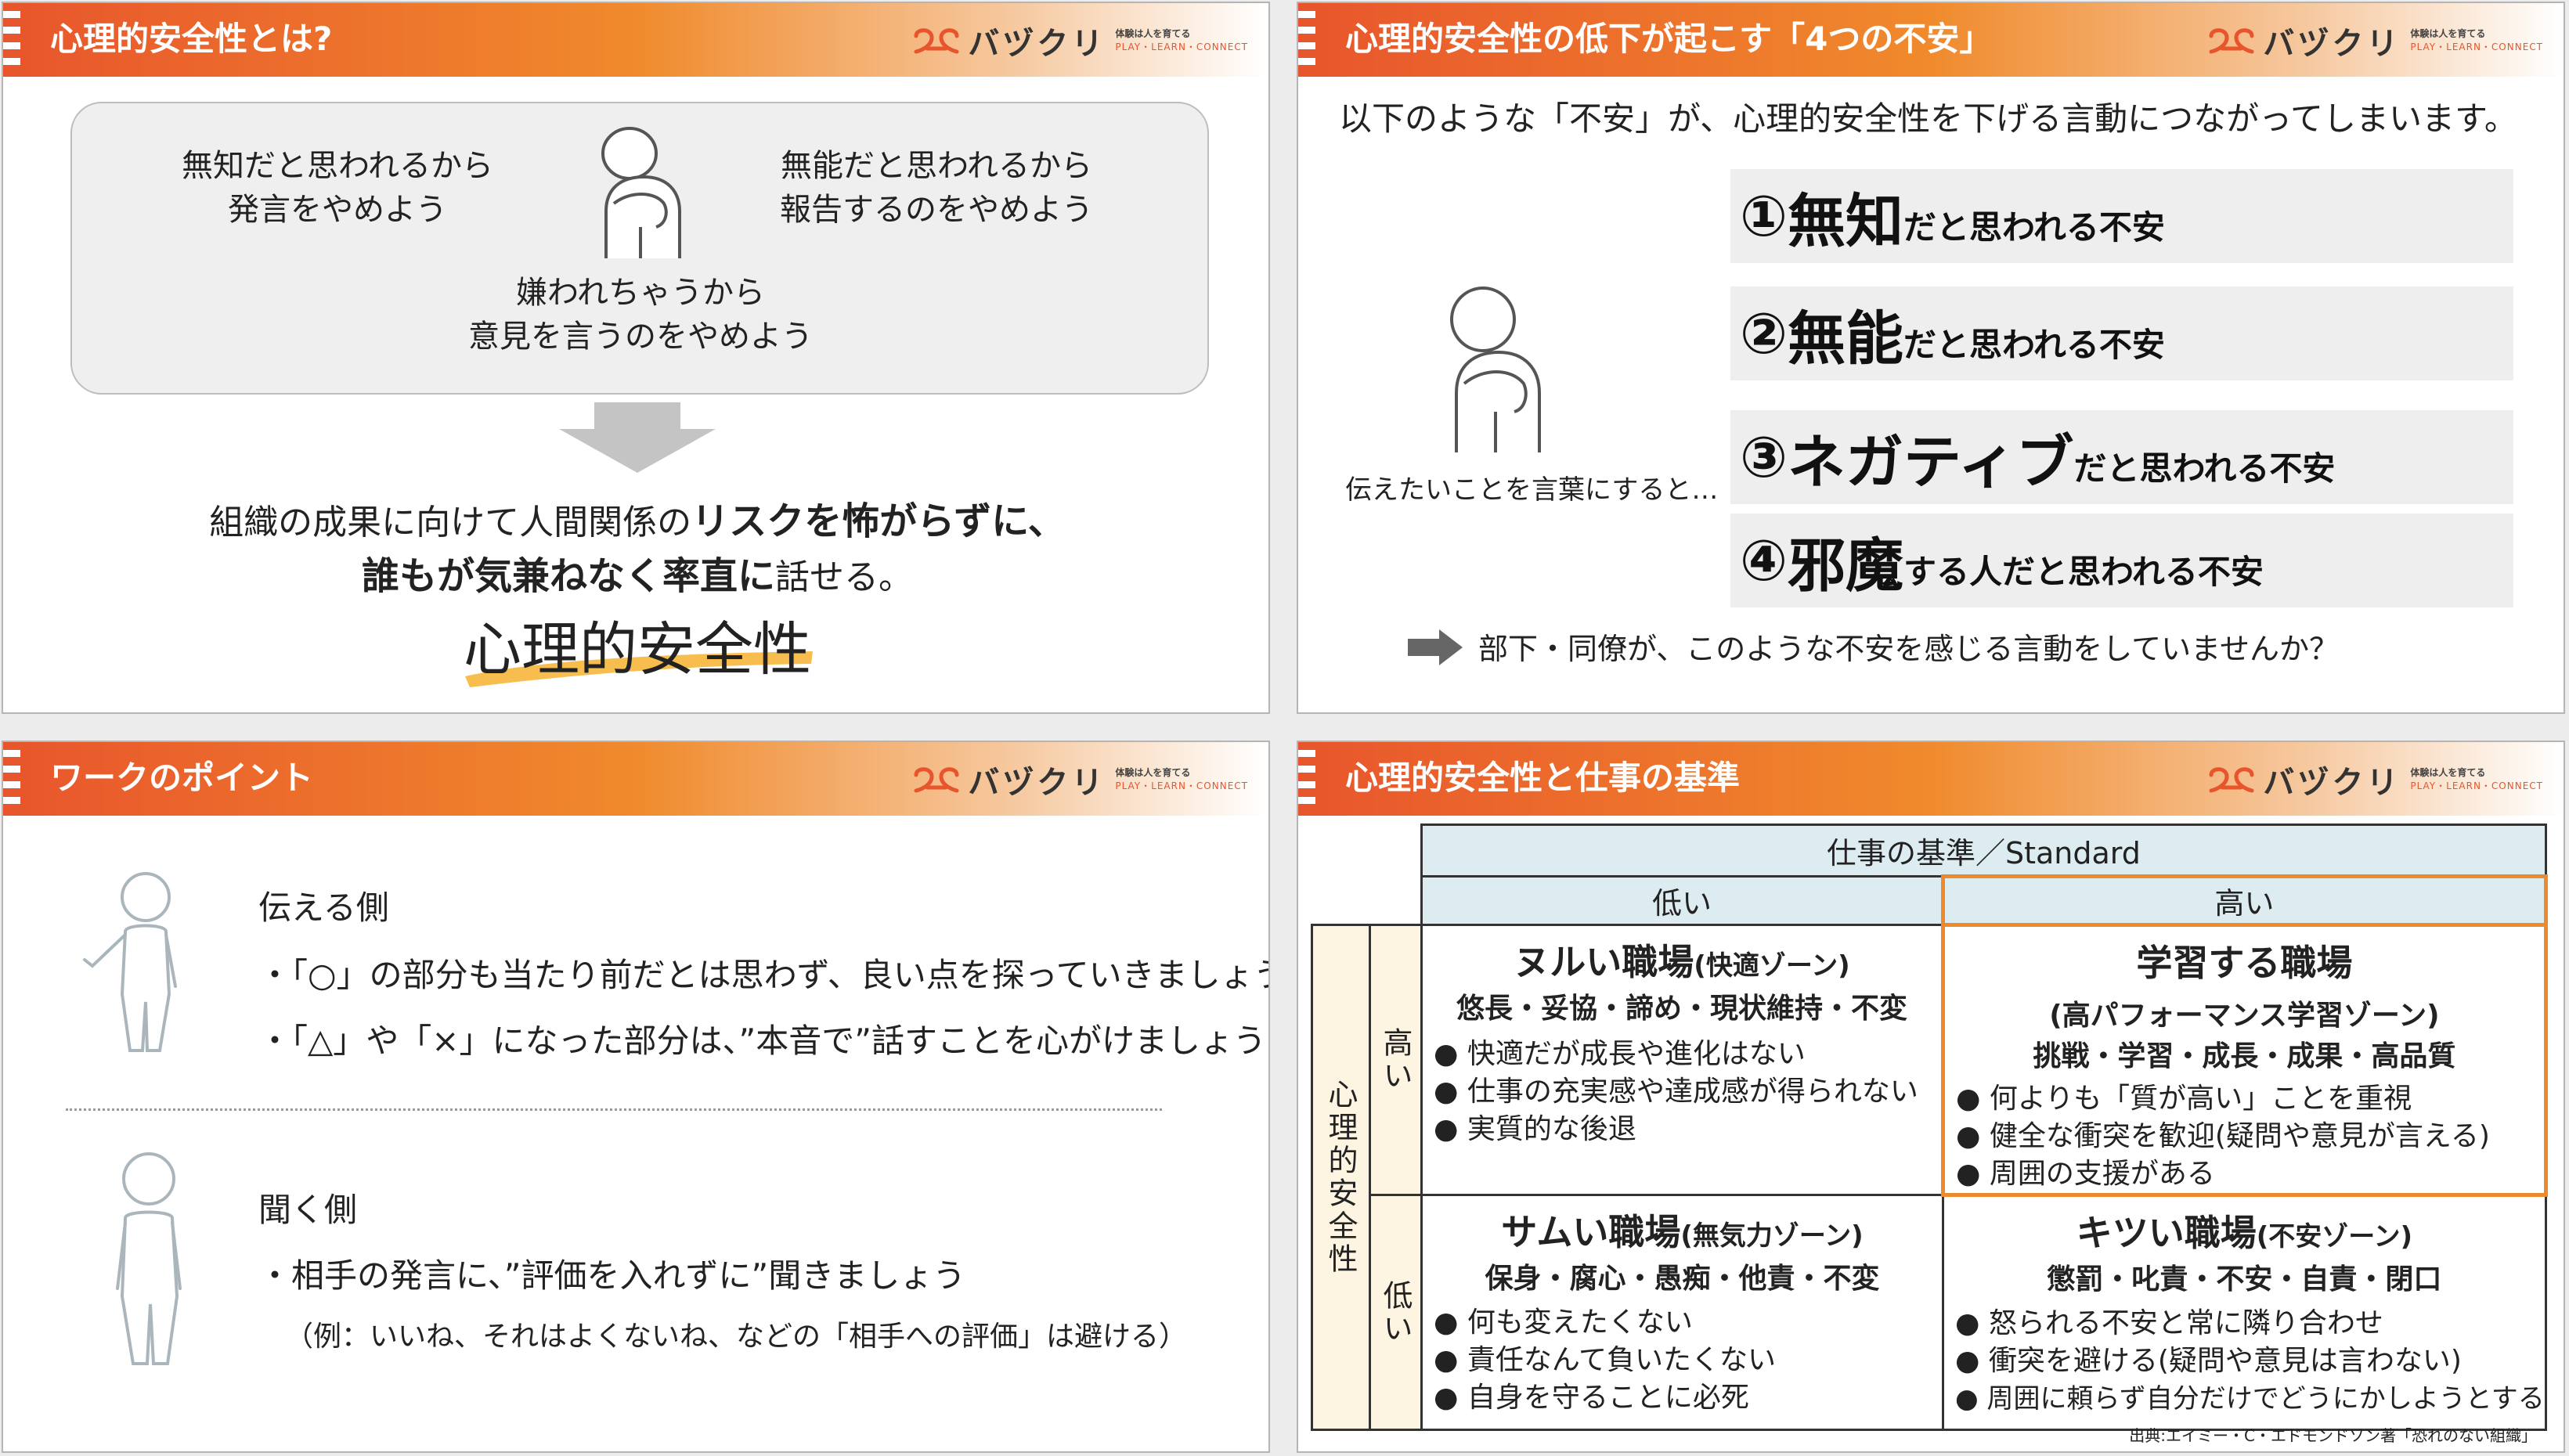 The image size is (2569, 1456). What do you see at coordinates (2122, 216) in the screenshot?
I see `anxiety-item-ignorant: ① 無知 だと思われる不安` at bounding box center [2122, 216].